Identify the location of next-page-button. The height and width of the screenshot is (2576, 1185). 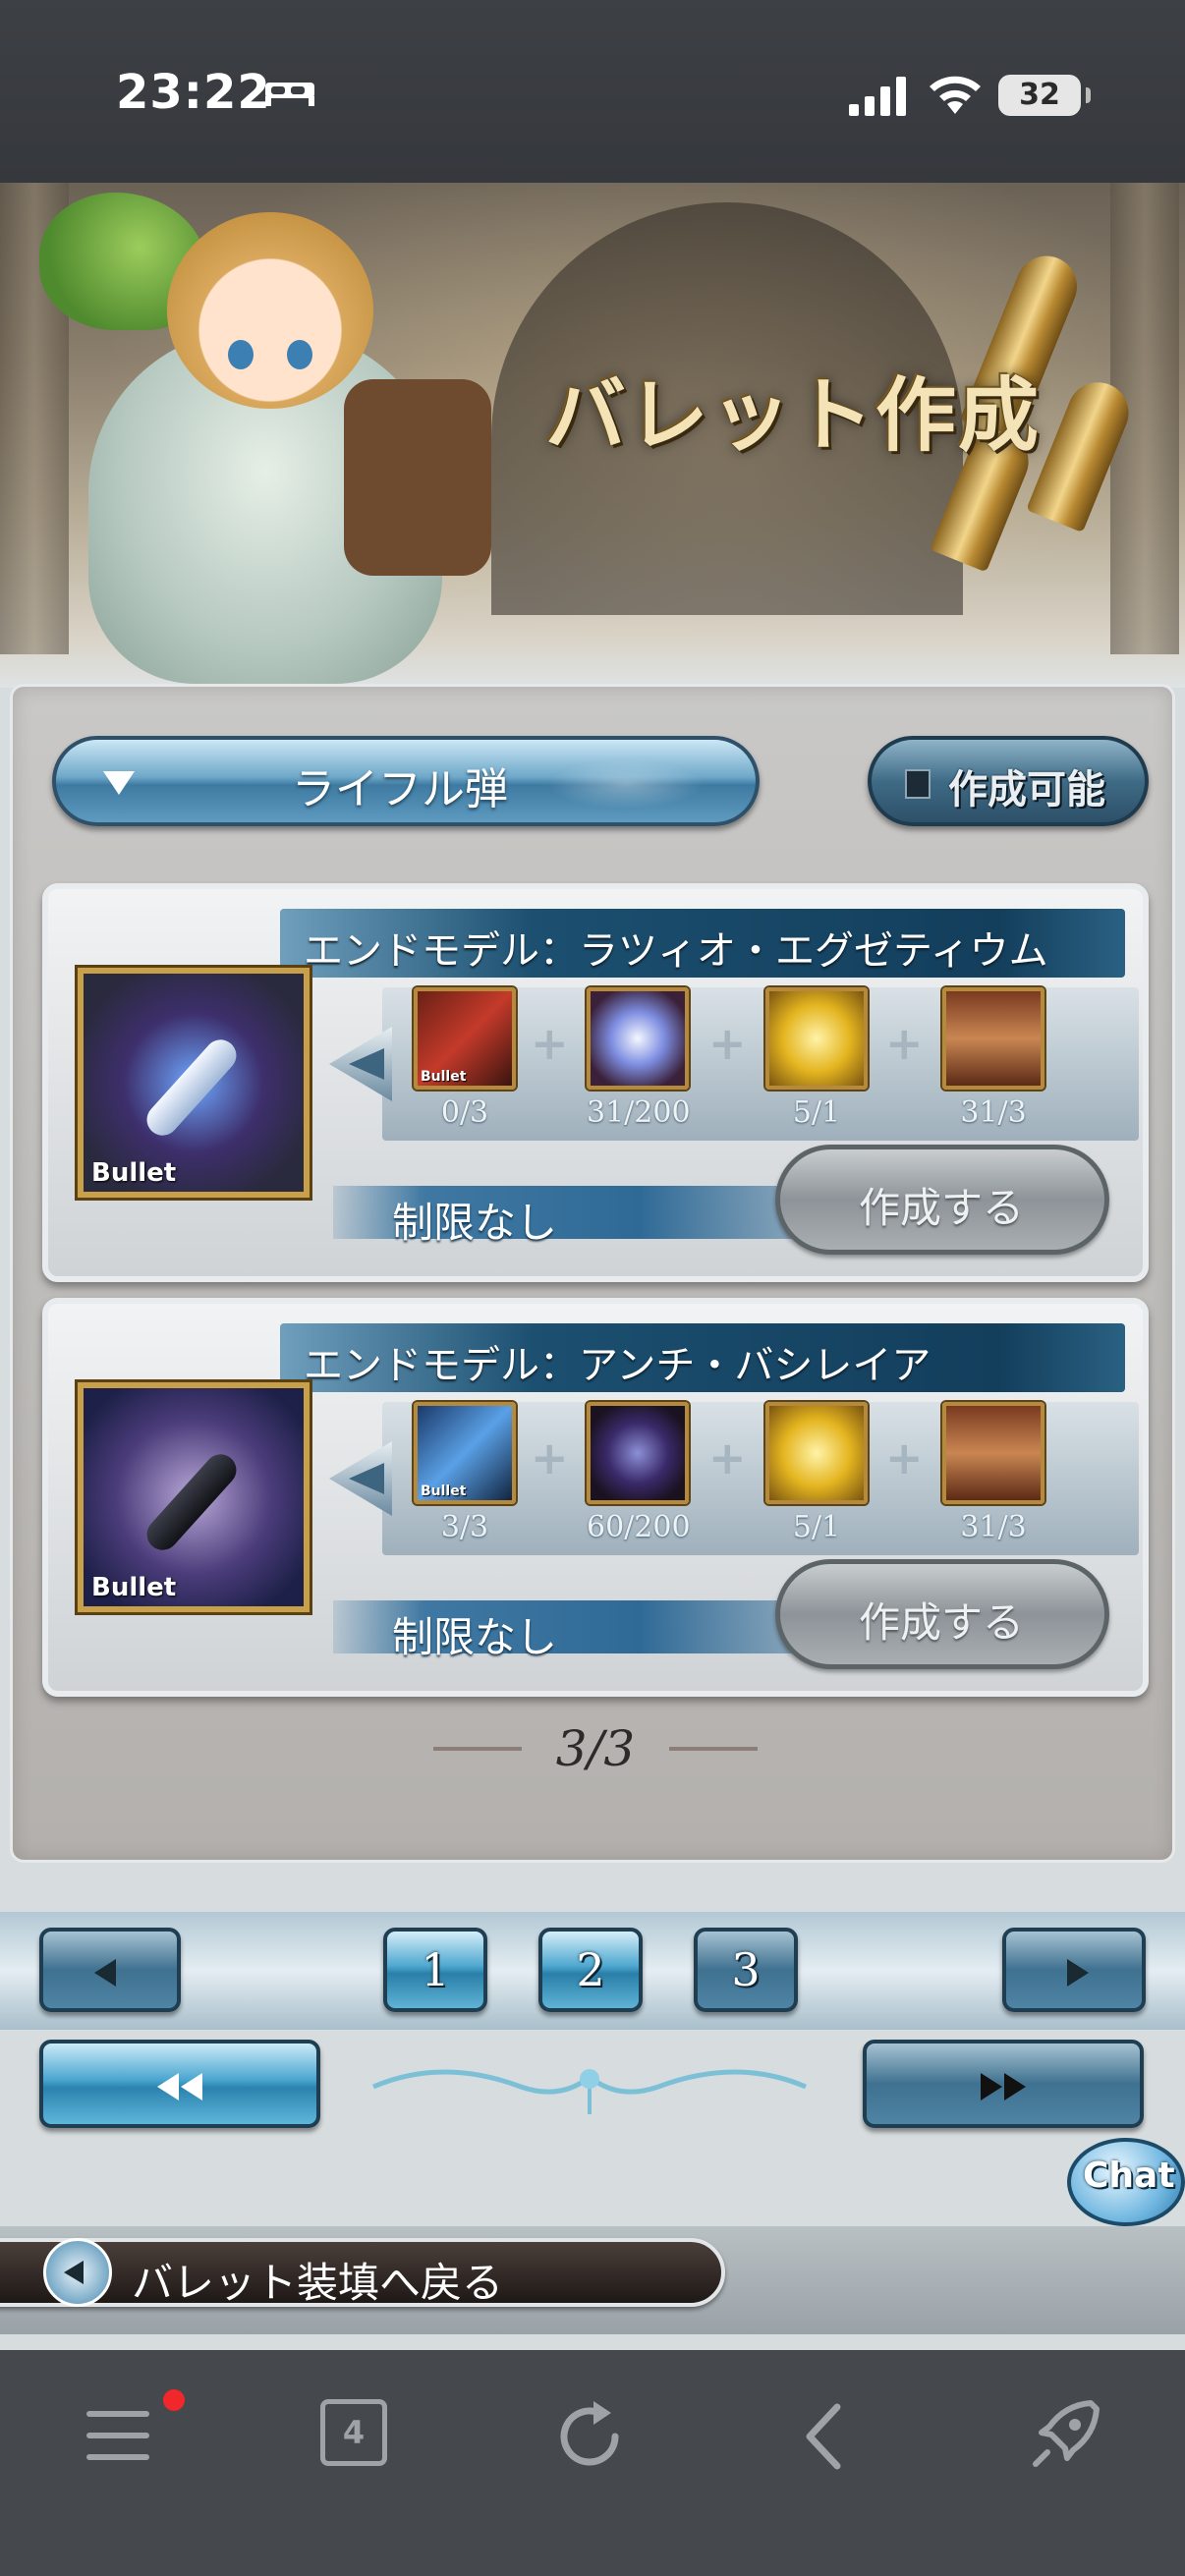
(1074, 1970).